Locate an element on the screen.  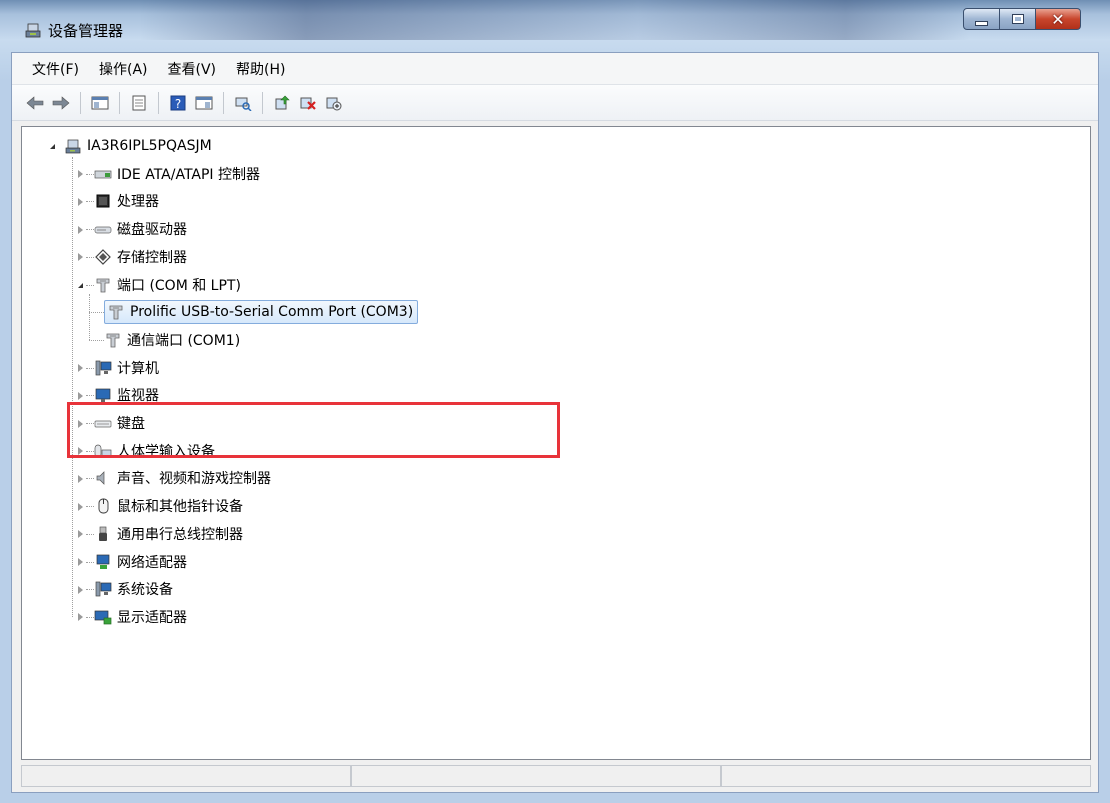
root-computer-icon is located at coordinates (73, 146).